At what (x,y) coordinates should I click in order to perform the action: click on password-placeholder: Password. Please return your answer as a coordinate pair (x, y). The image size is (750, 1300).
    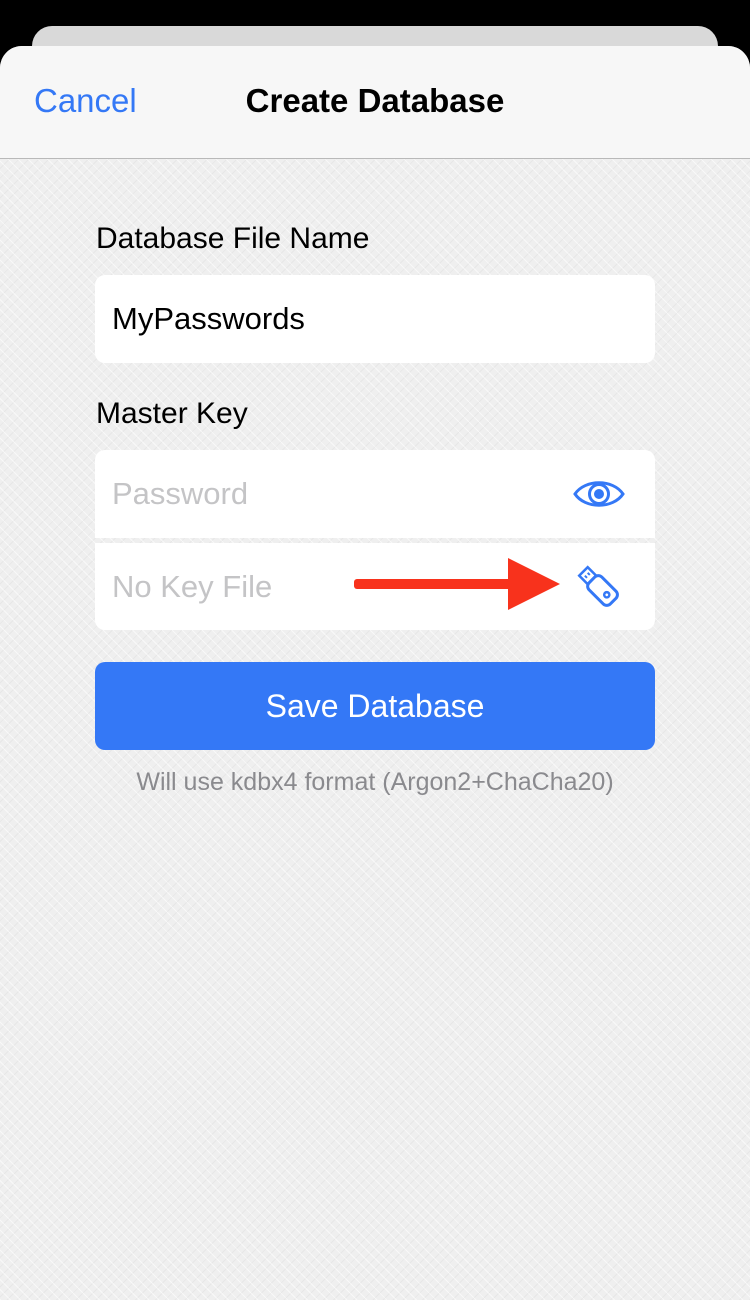
    Looking at the image, I should click on (180, 493).